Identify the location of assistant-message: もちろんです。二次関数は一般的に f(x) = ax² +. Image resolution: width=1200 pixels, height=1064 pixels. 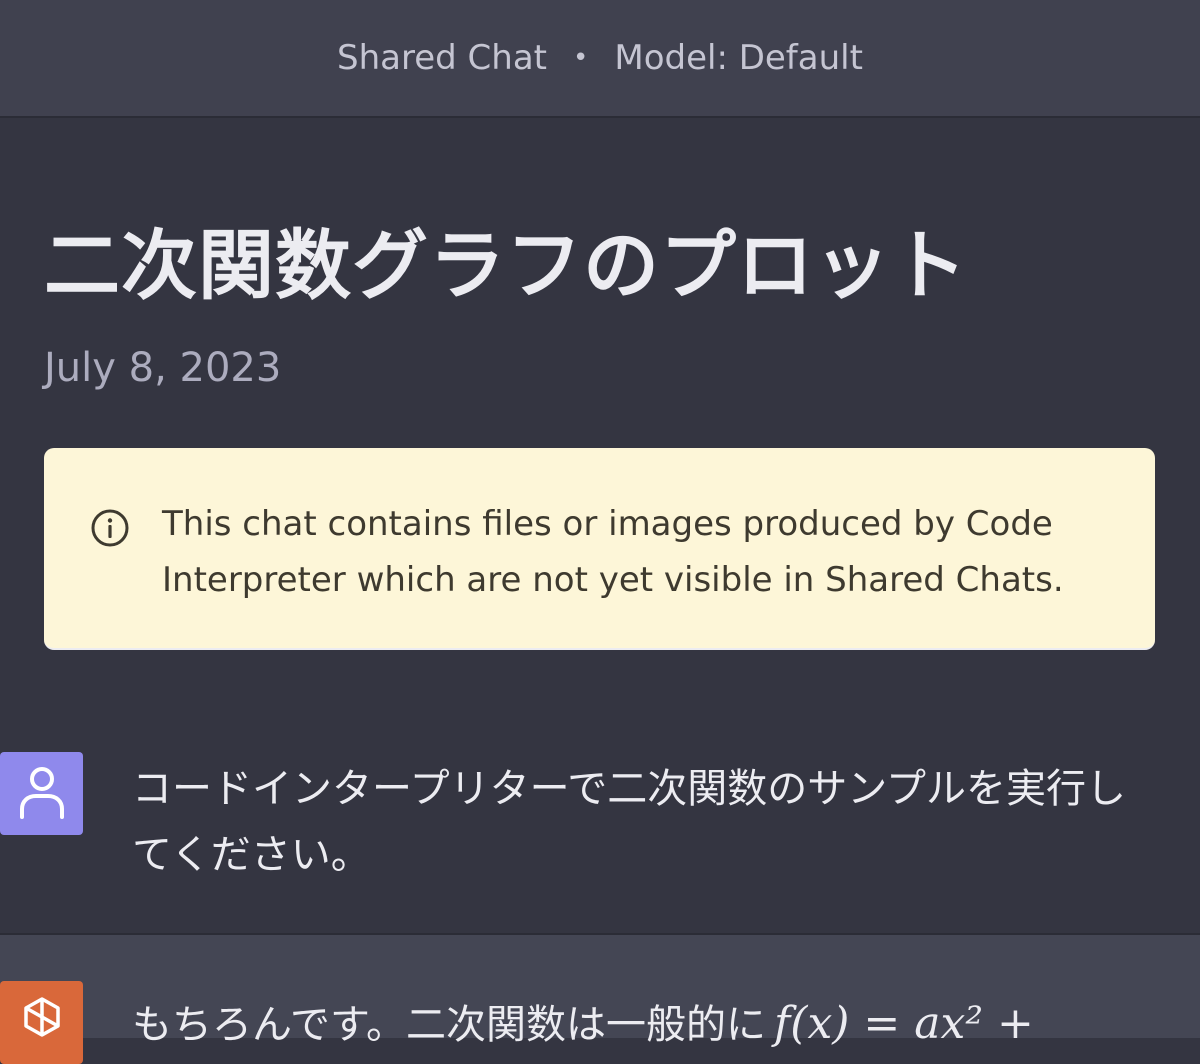
(600, 998).